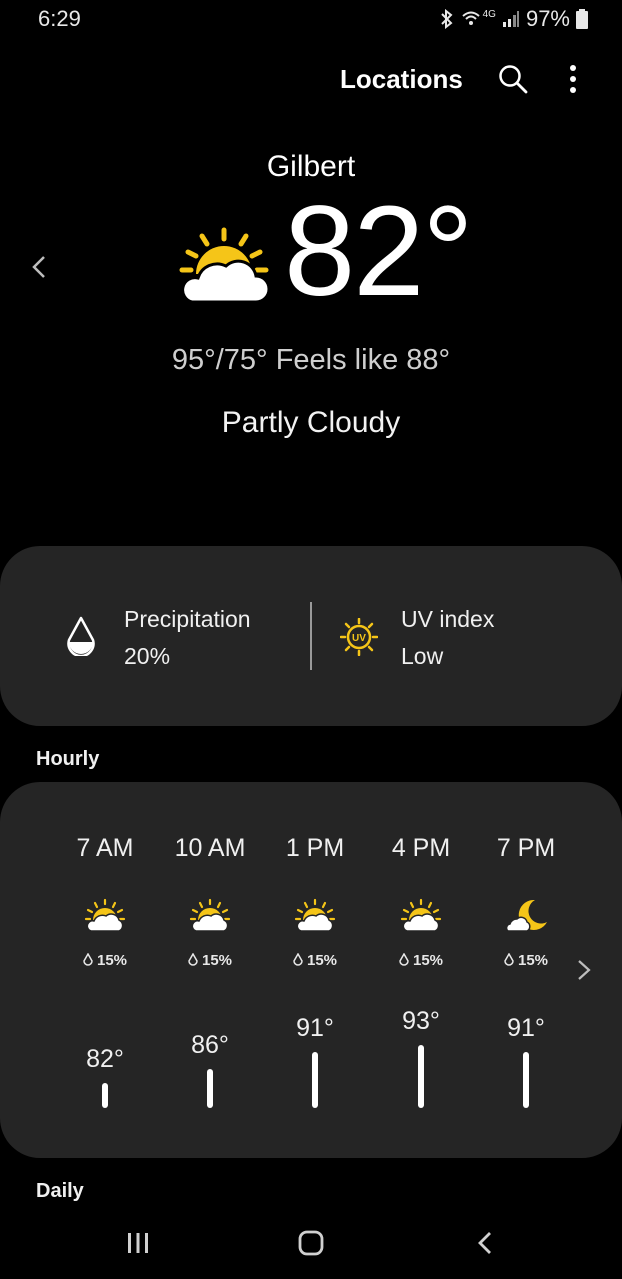  Describe the element at coordinates (526, 848) in the screenshot. I see `hourly-time: 7 PM` at that location.